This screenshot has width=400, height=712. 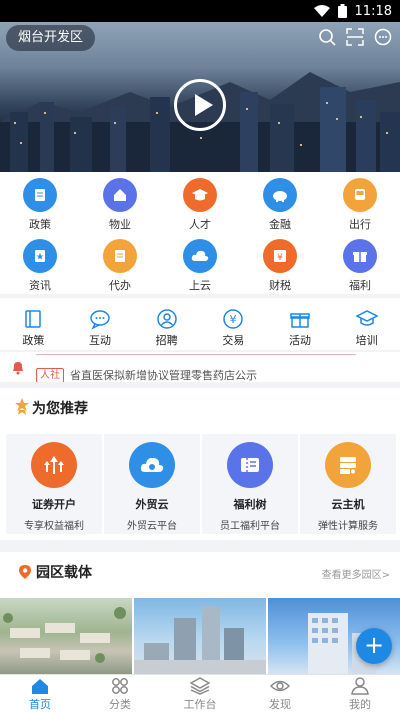 What do you see at coordinates (250, 504) in the screenshot?
I see `card-name: 福利树` at bounding box center [250, 504].